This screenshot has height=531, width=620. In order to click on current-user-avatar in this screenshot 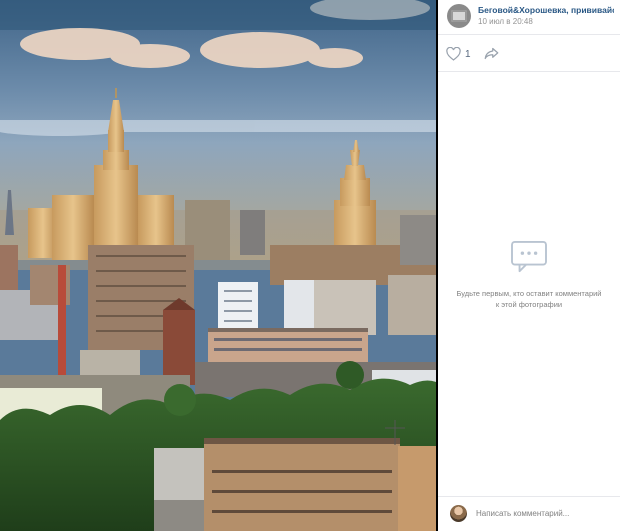, I will do `click(458, 513)`.